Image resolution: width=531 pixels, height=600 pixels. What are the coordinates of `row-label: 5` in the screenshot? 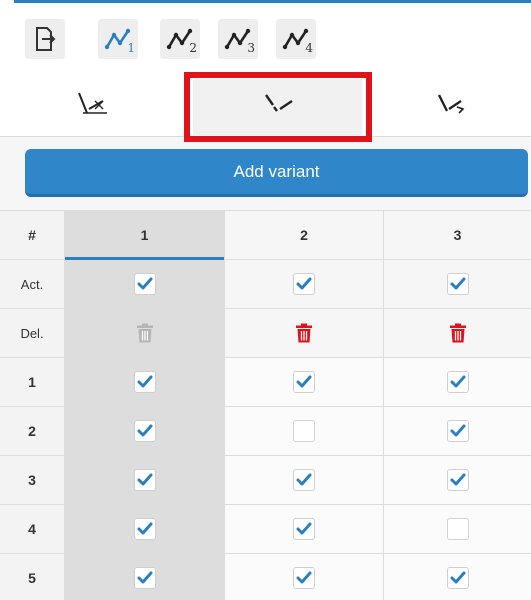 It's located at (32, 577).